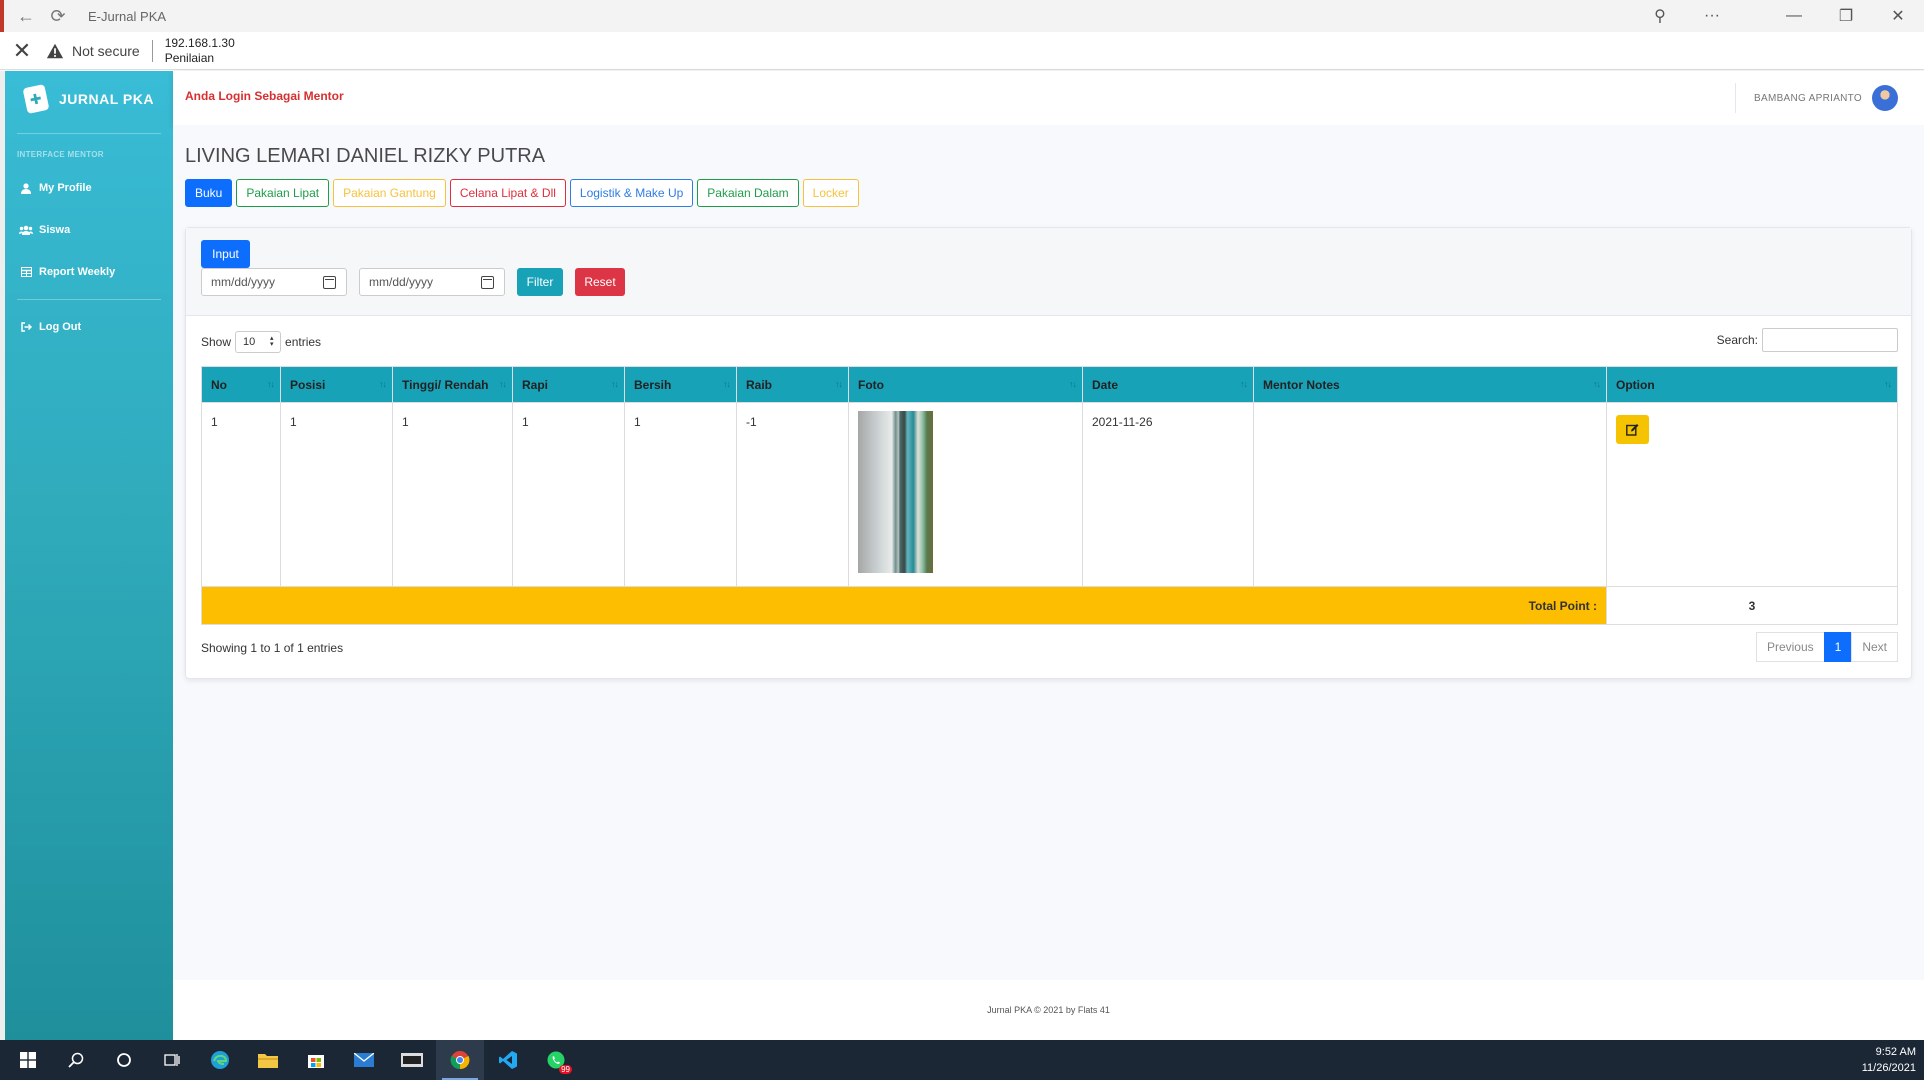 The image size is (1924, 1080). What do you see at coordinates (28, 1060) in the screenshot?
I see `windows-start-icon` at bounding box center [28, 1060].